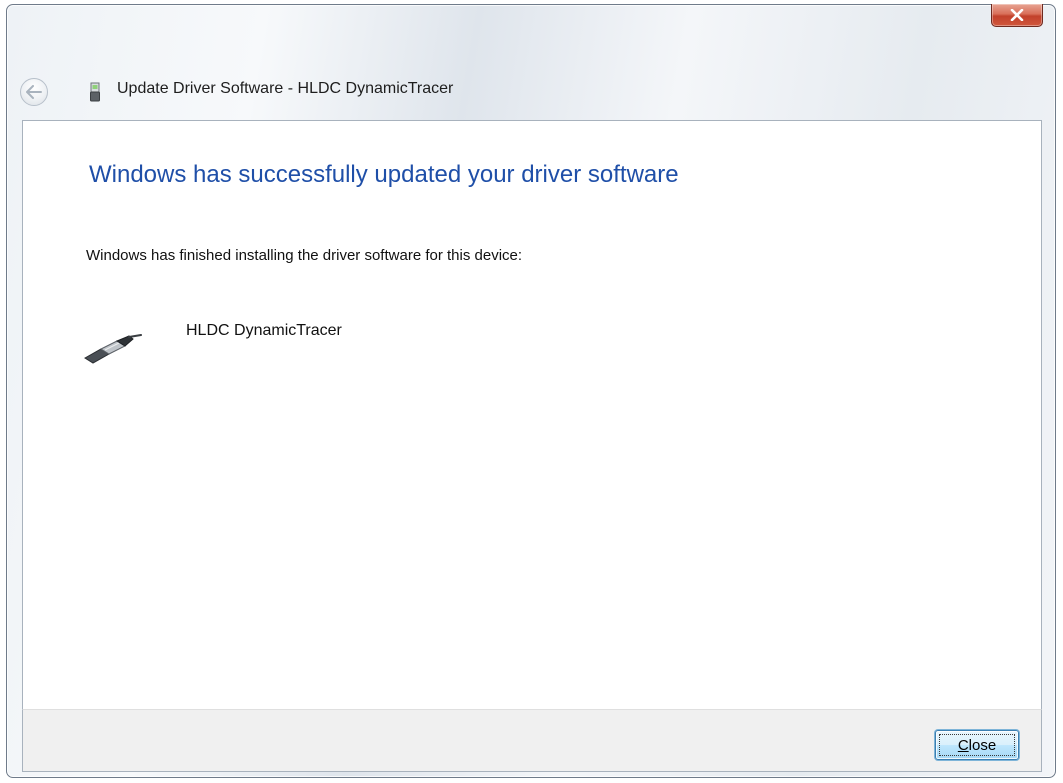  I want to click on close-button: Close, so click(977, 745).